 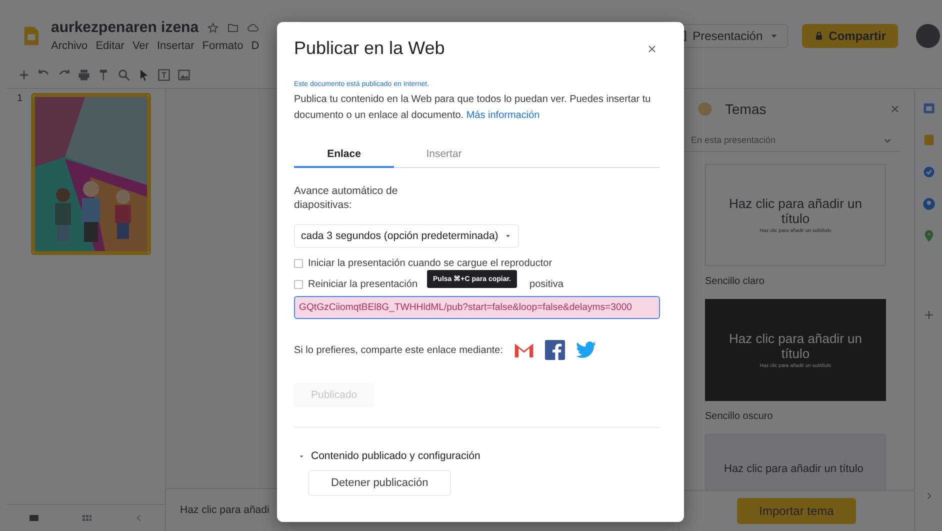 I want to click on stop-publishing-button: Detener publicación, so click(x=380, y=483).